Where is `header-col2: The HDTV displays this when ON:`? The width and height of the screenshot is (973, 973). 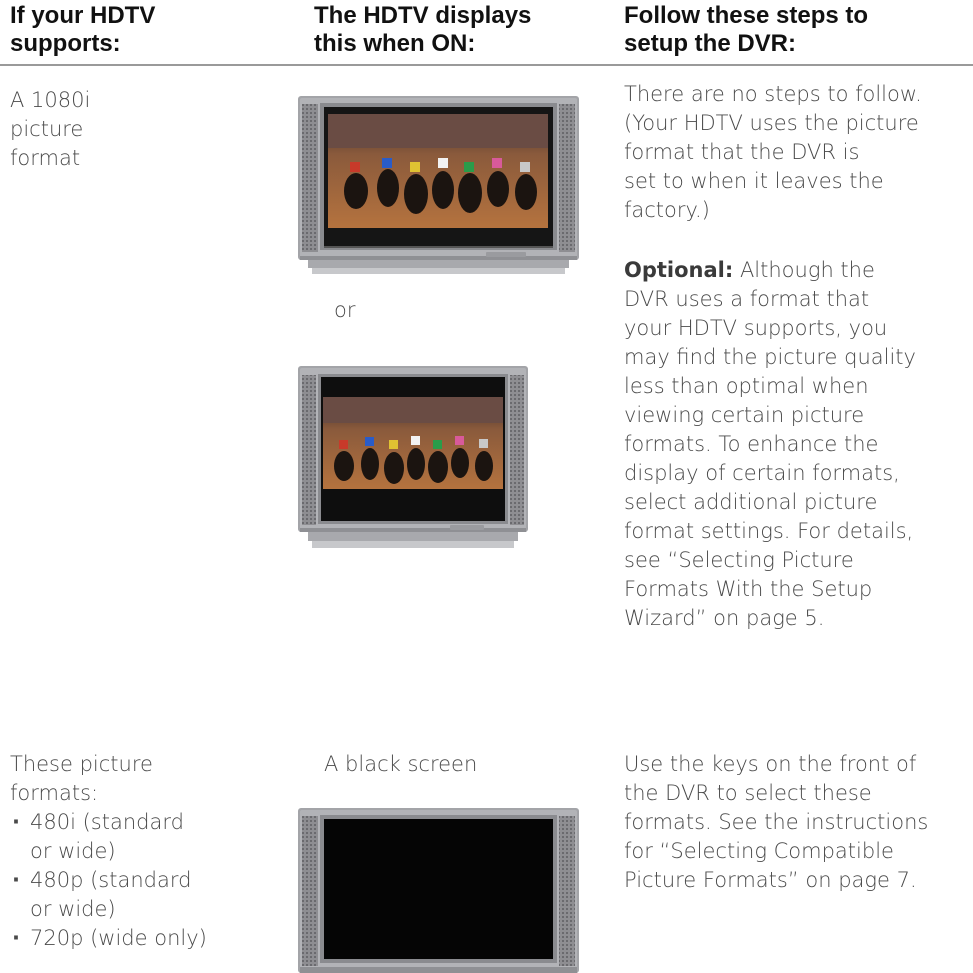 header-col2: The HDTV displays this when ON: is located at coordinates (422, 30).